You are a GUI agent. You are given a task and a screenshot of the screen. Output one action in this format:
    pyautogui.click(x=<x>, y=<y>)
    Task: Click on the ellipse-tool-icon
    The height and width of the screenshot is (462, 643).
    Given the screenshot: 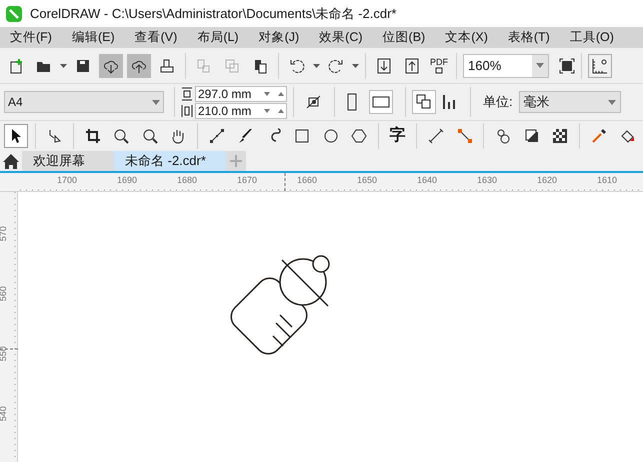 What is the action you would take?
    pyautogui.click(x=330, y=136)
    